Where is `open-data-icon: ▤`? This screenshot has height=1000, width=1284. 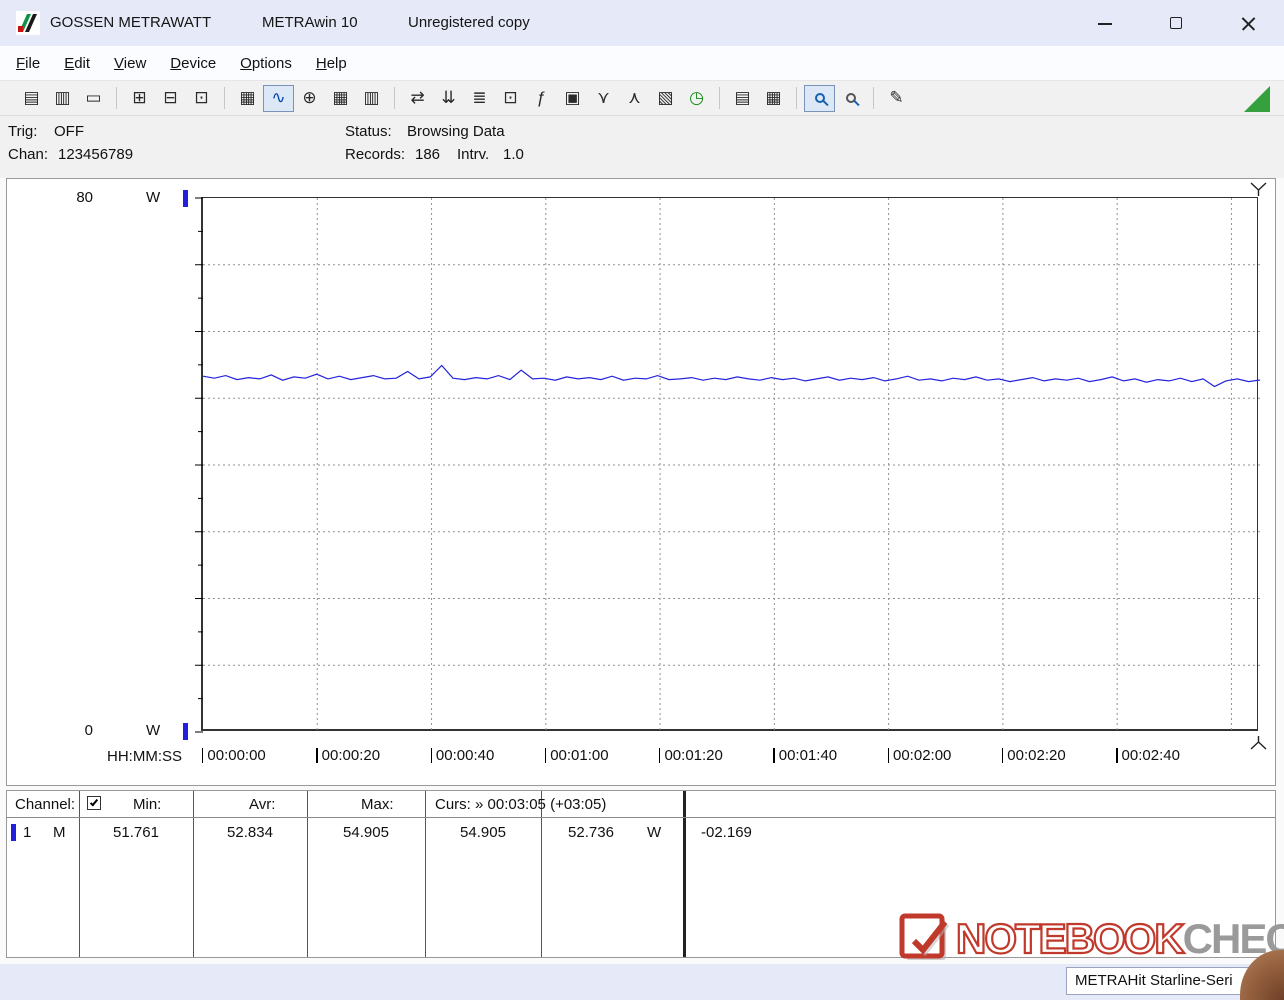
open-data-icon: ▤ is located at coordinates (31, 97).